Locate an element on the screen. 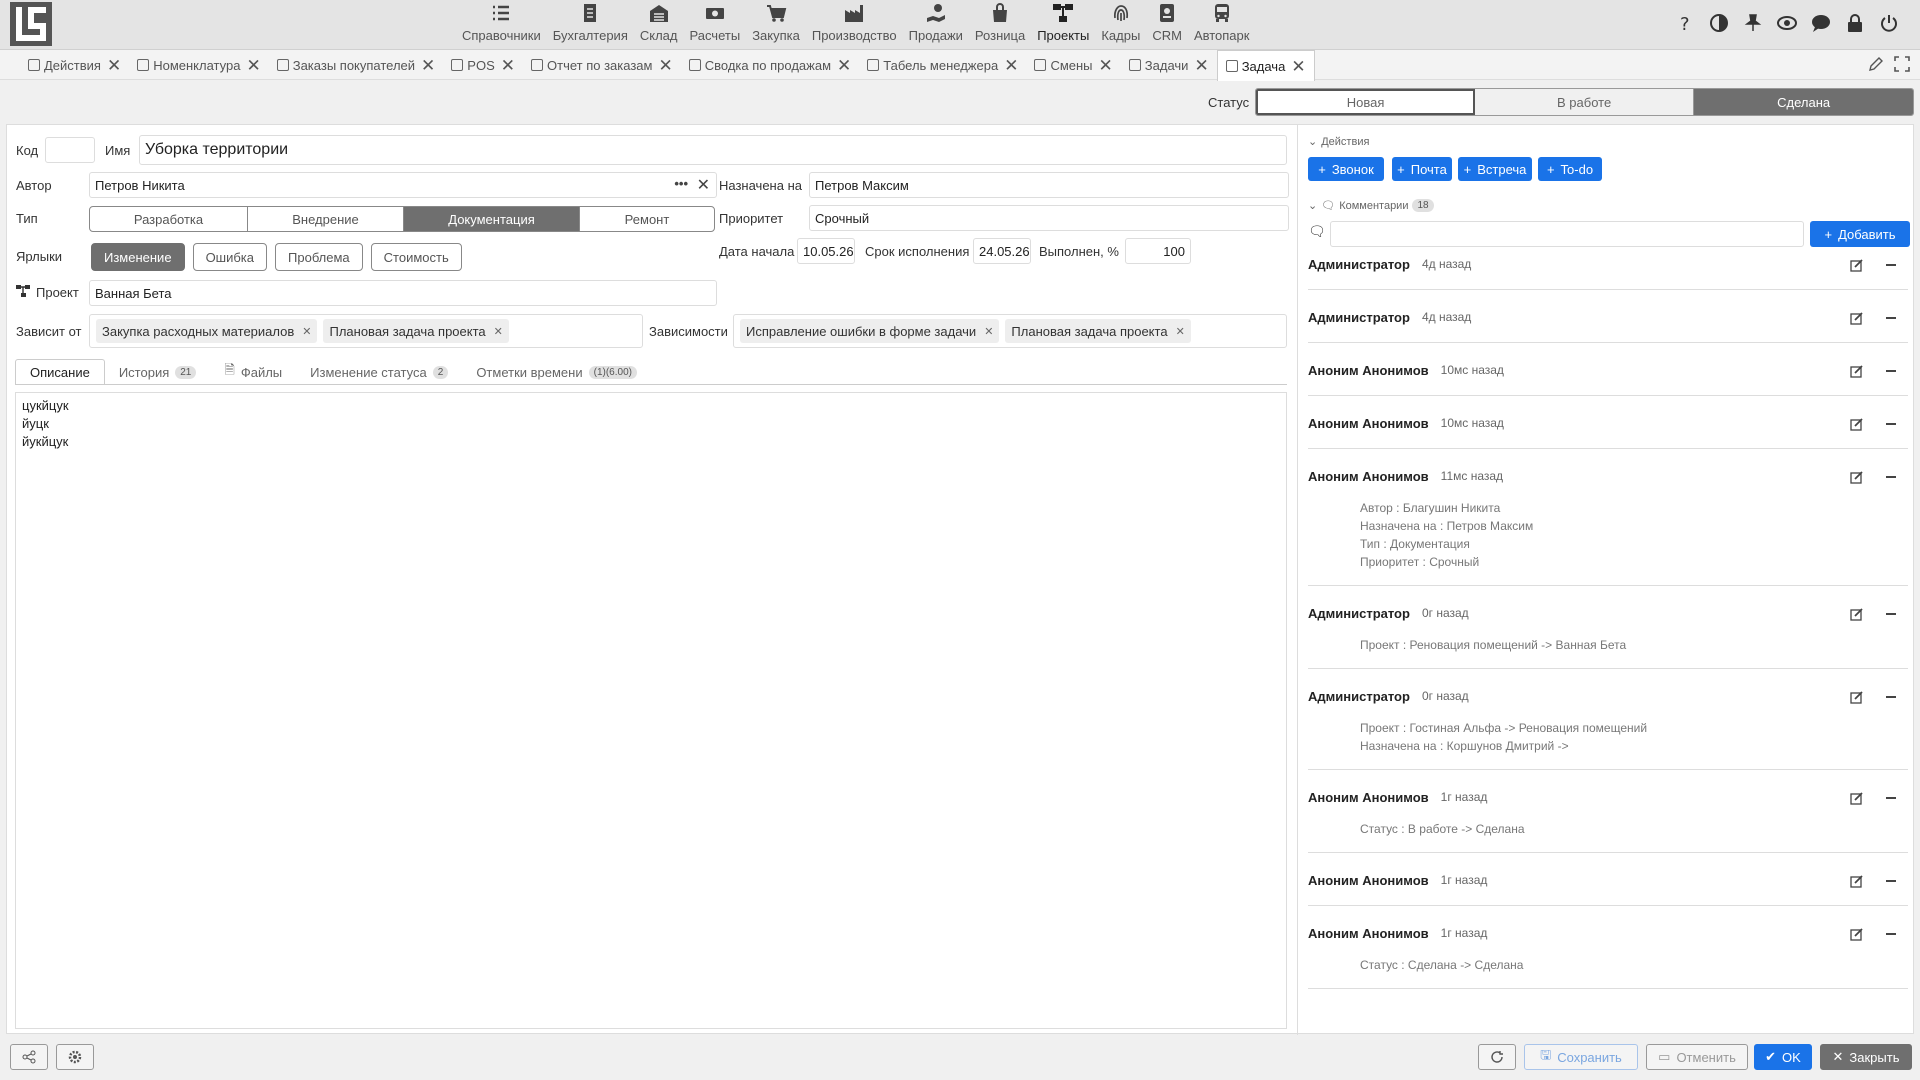  assigned-input: Петров Максим is located at coordinates (1049, 185).